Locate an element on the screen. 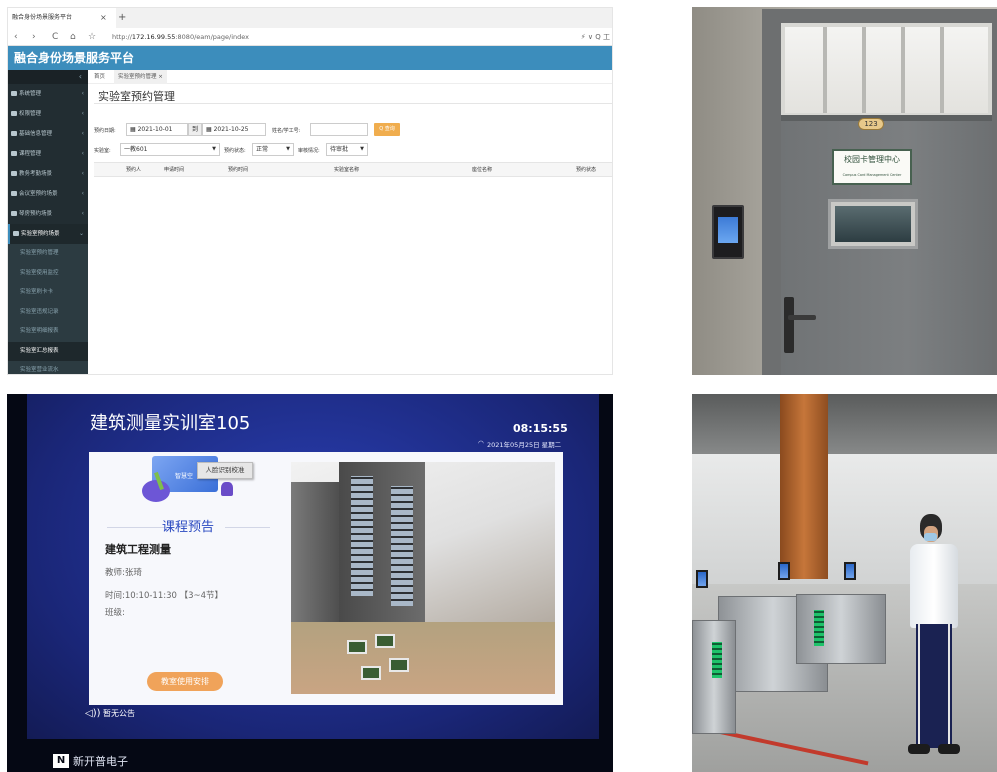 The height and width of the screenshot is (772, 997). new-tab-icon: + is located at coordinates (122, 18).